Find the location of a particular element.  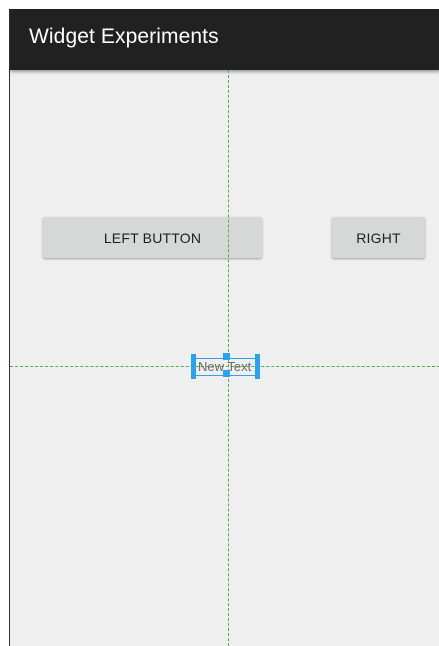

resize-handle-top is located at coordinates (226, 356).